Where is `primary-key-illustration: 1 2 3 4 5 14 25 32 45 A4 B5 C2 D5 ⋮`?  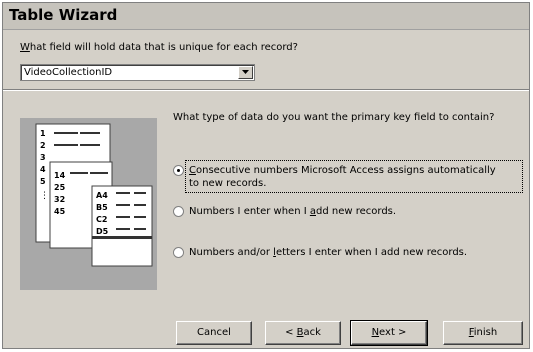
primary-key-illustration: 1 2 3 4 5 14 25 32 45 A4 B5 C2 D5 ⋮ is located at coordinates (88, 204).